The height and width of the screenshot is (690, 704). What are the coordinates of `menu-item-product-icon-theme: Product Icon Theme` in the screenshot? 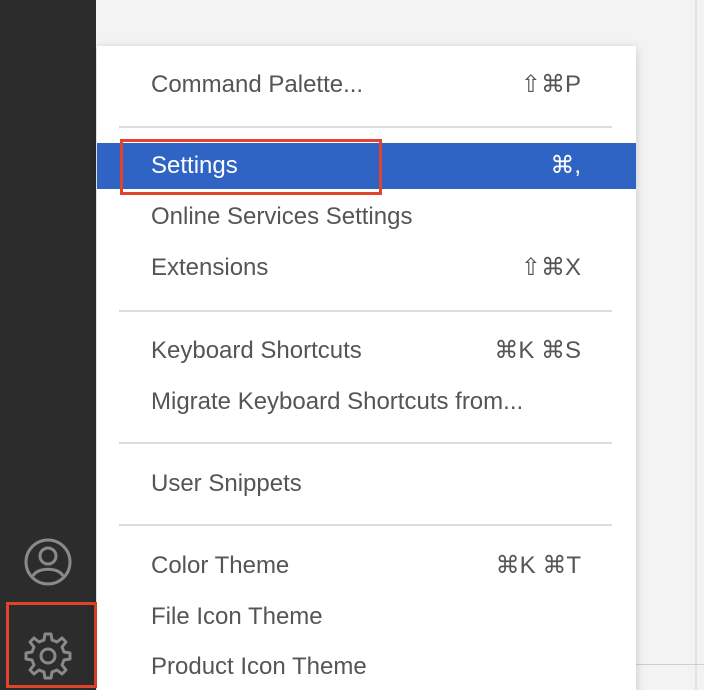 It's located at (366, 667).